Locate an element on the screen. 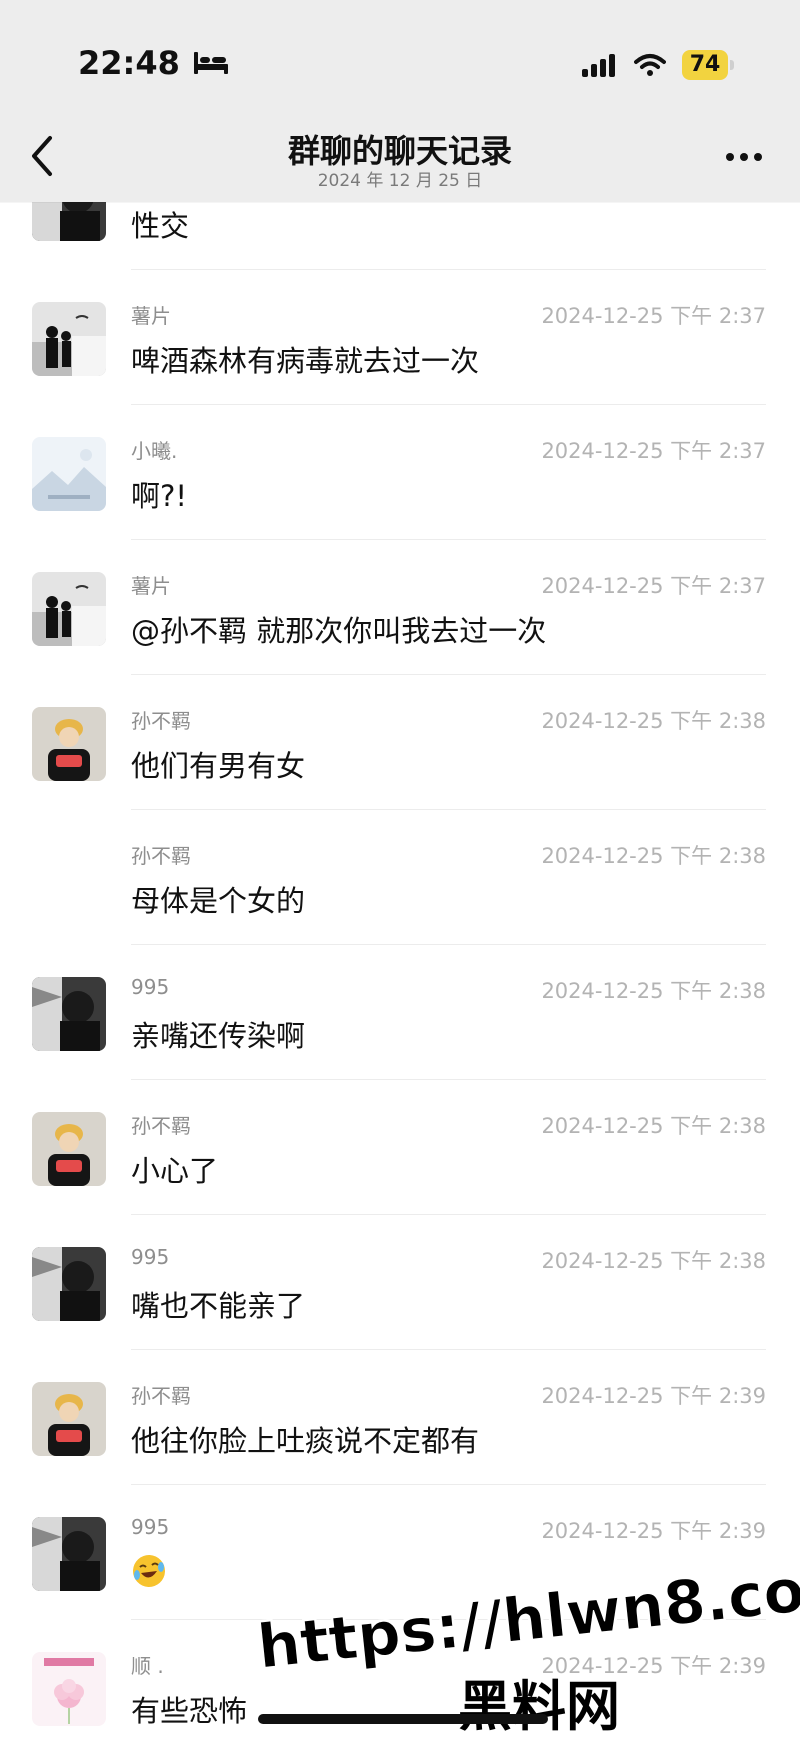 The height and width of the screenshot is (1741, 800). message-item: 小曦. 2024-12-25 下午 2:37 啊?! is located at coordinates (400, 472).